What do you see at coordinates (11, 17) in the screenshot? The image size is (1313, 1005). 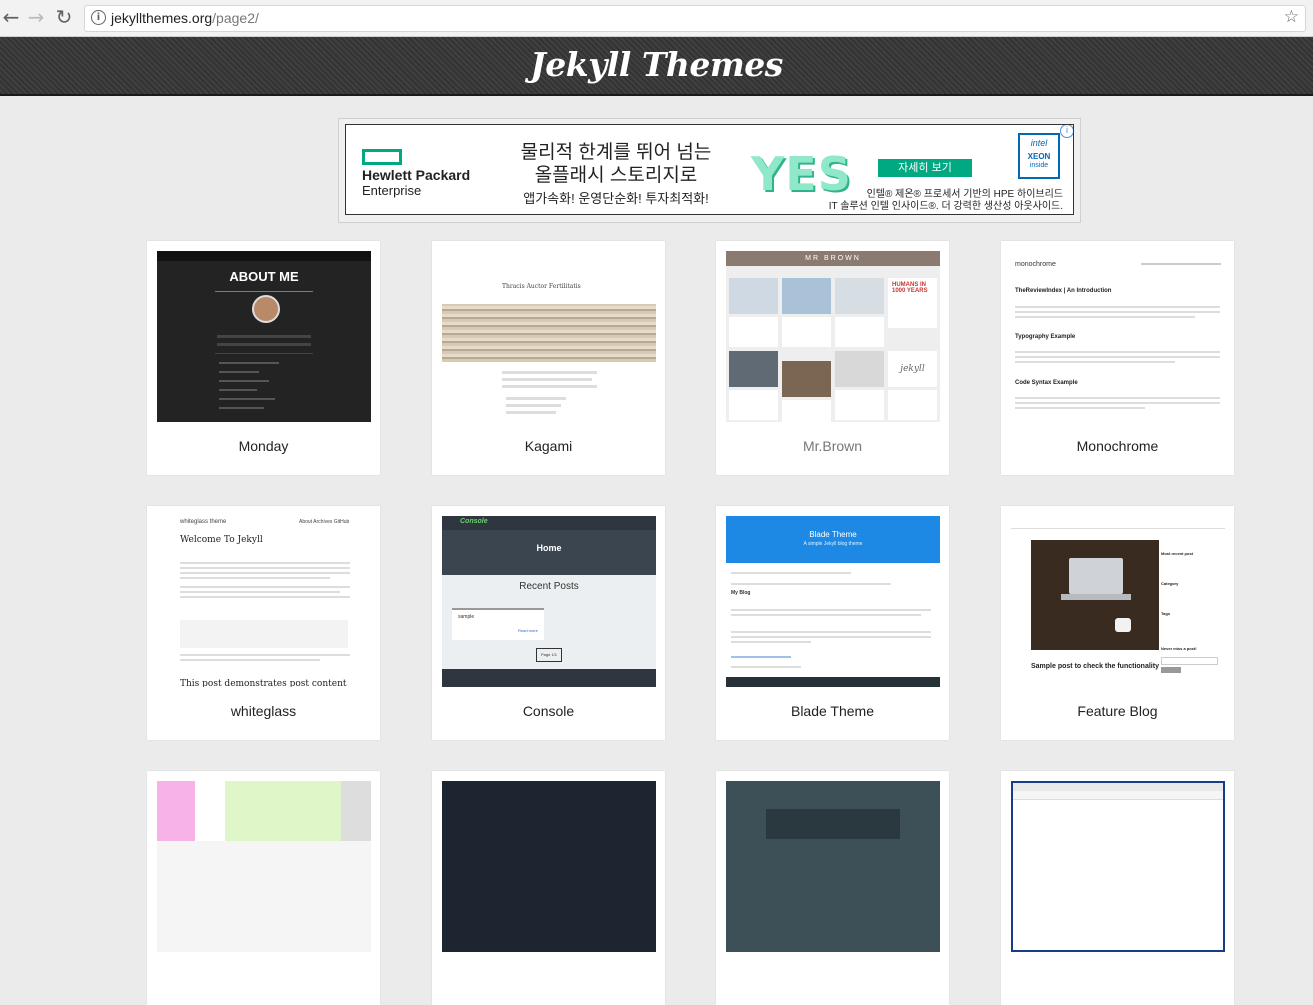 I see `back-arrow-icon: ←` at bounding box center [11, 17].